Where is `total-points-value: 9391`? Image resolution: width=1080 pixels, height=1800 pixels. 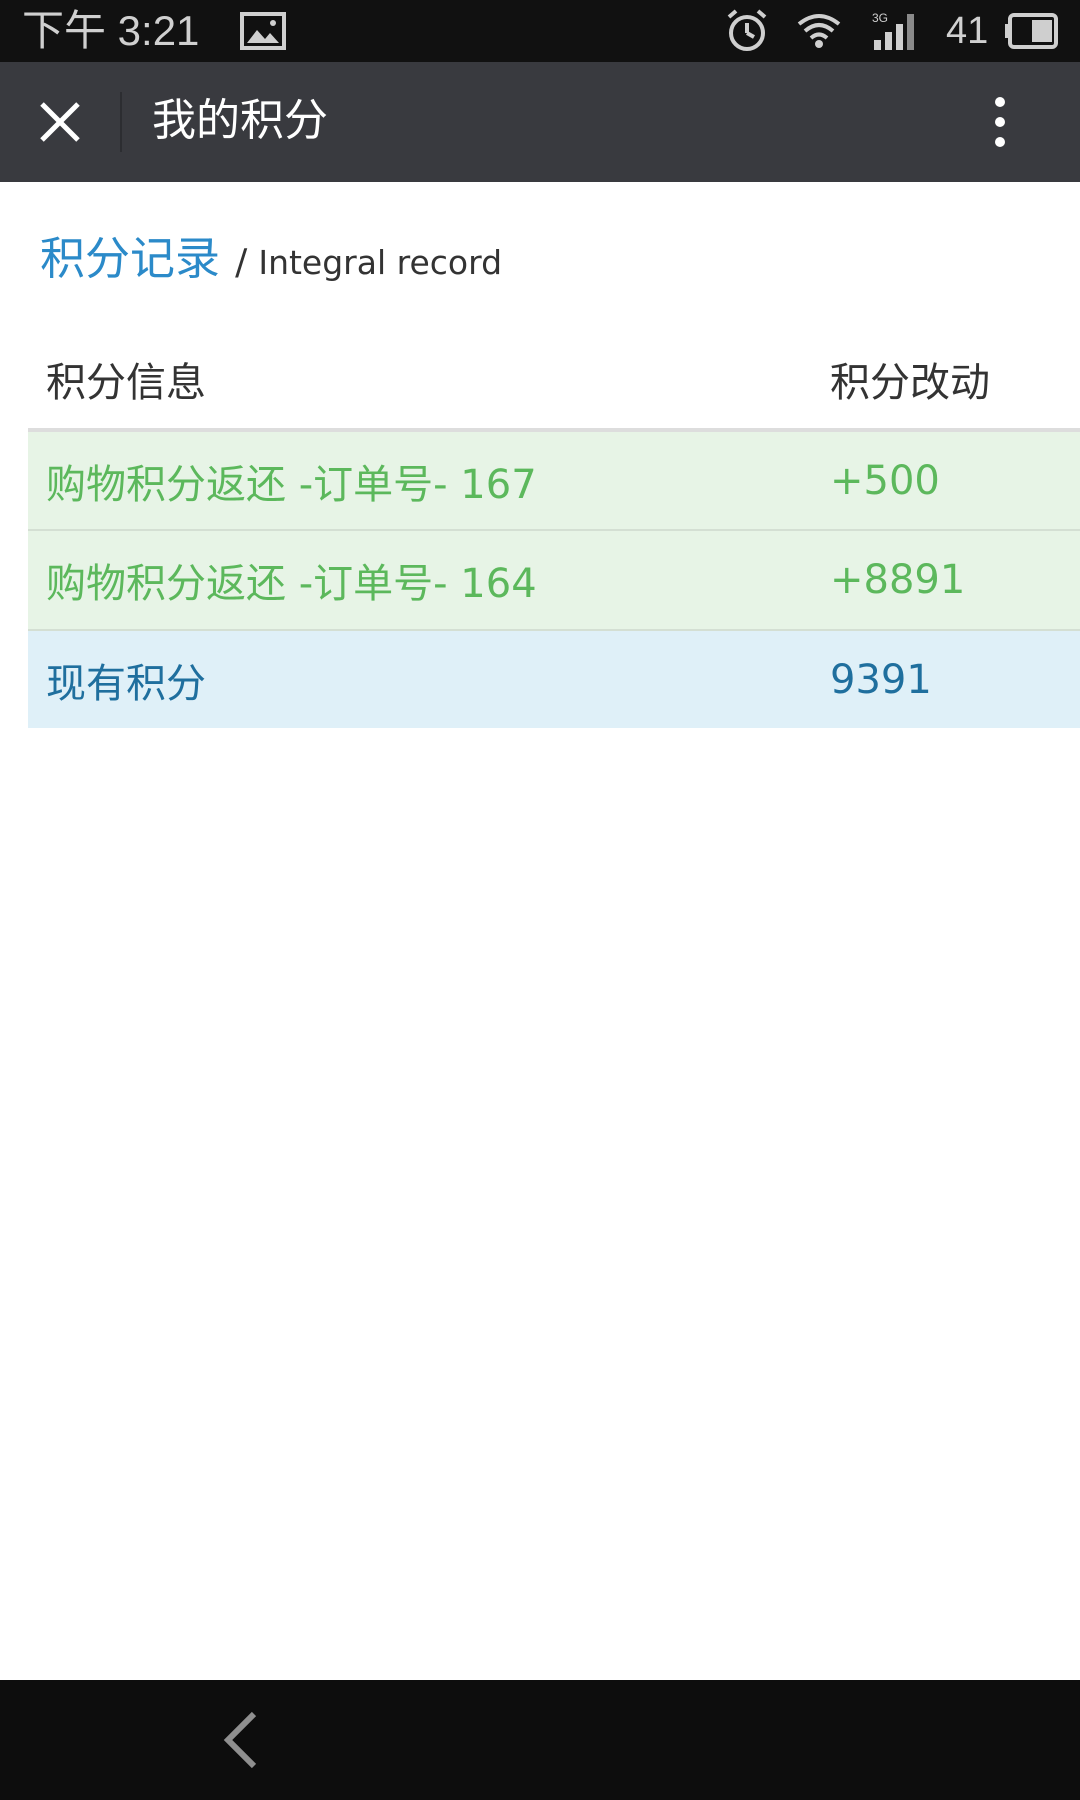
total-points-value: 9391 is located at coordinates (946, 678).